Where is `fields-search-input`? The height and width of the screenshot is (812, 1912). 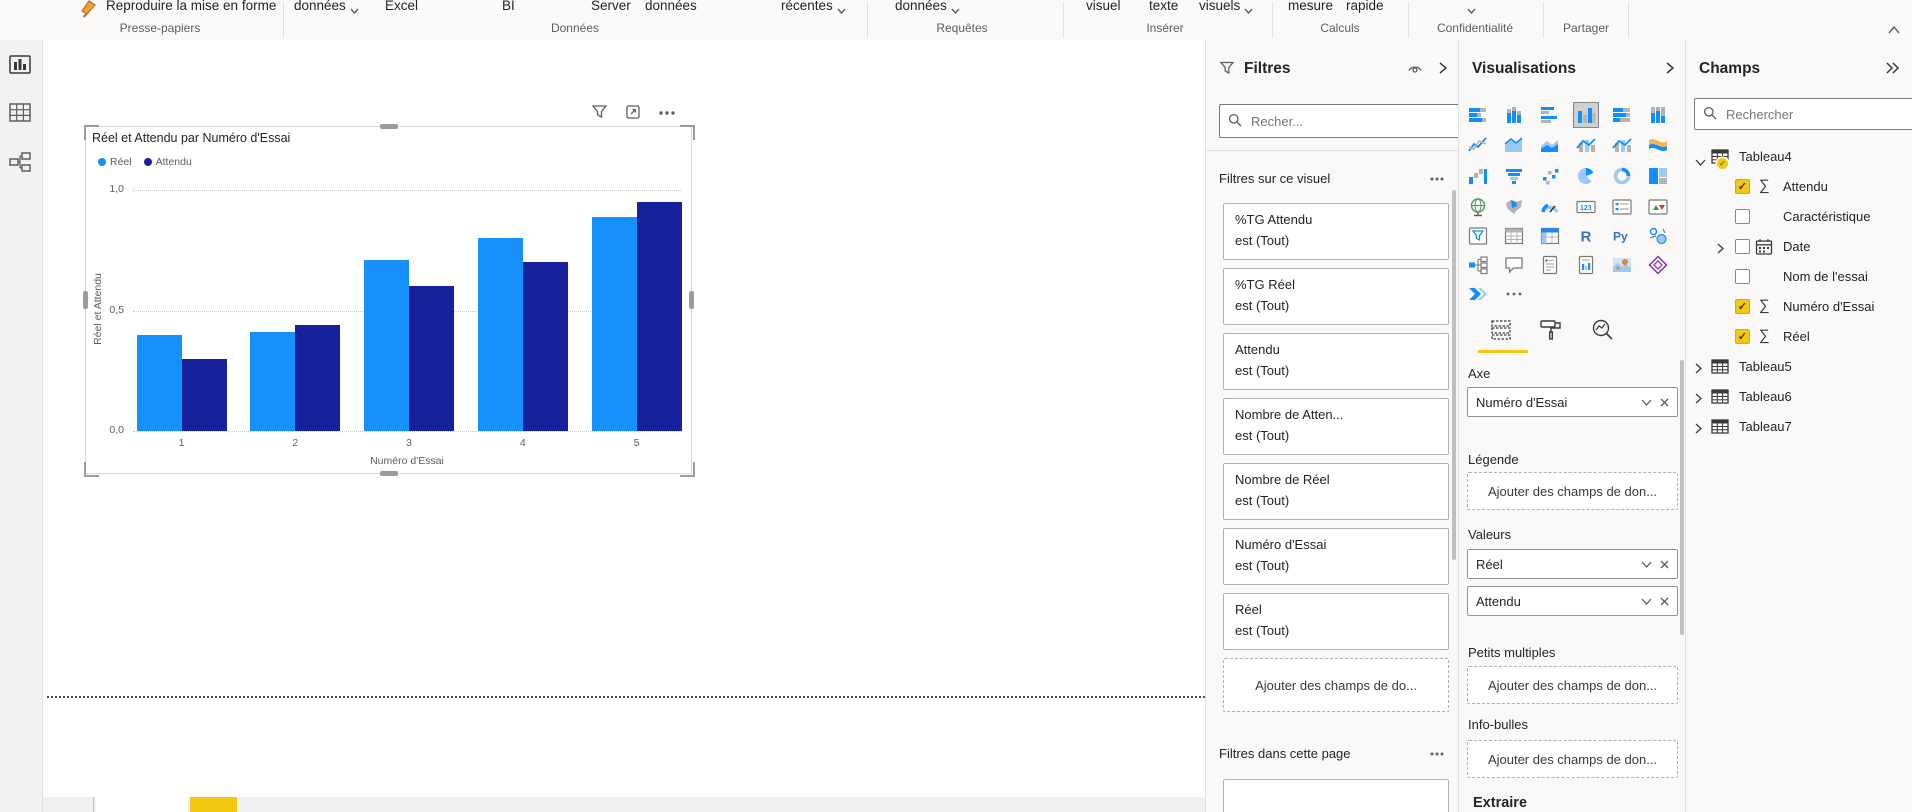 fields-search-input is located at coordinates (1818, 114).